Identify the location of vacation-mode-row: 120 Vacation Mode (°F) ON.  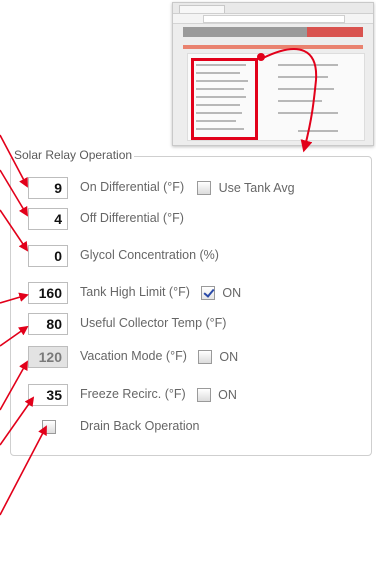
(198, 358).